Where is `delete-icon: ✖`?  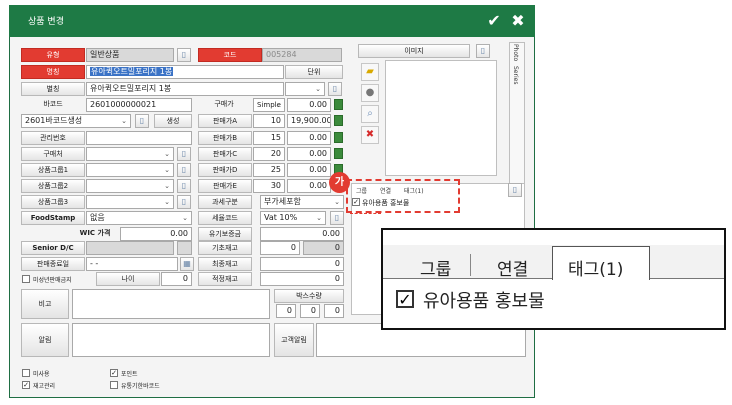
delete-icon: ✖ is located at coordinates (370, 135).